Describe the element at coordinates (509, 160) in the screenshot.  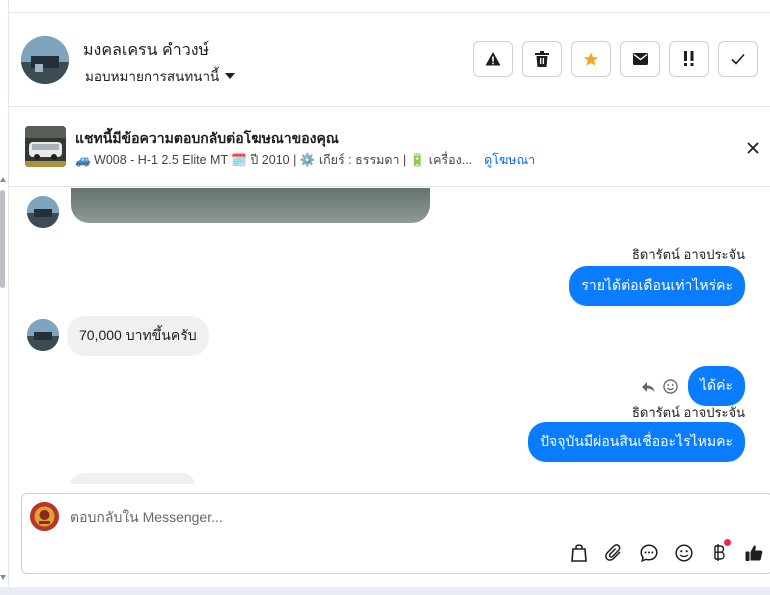
I see `view-ad-link: ดูโฆษณา` at that location.